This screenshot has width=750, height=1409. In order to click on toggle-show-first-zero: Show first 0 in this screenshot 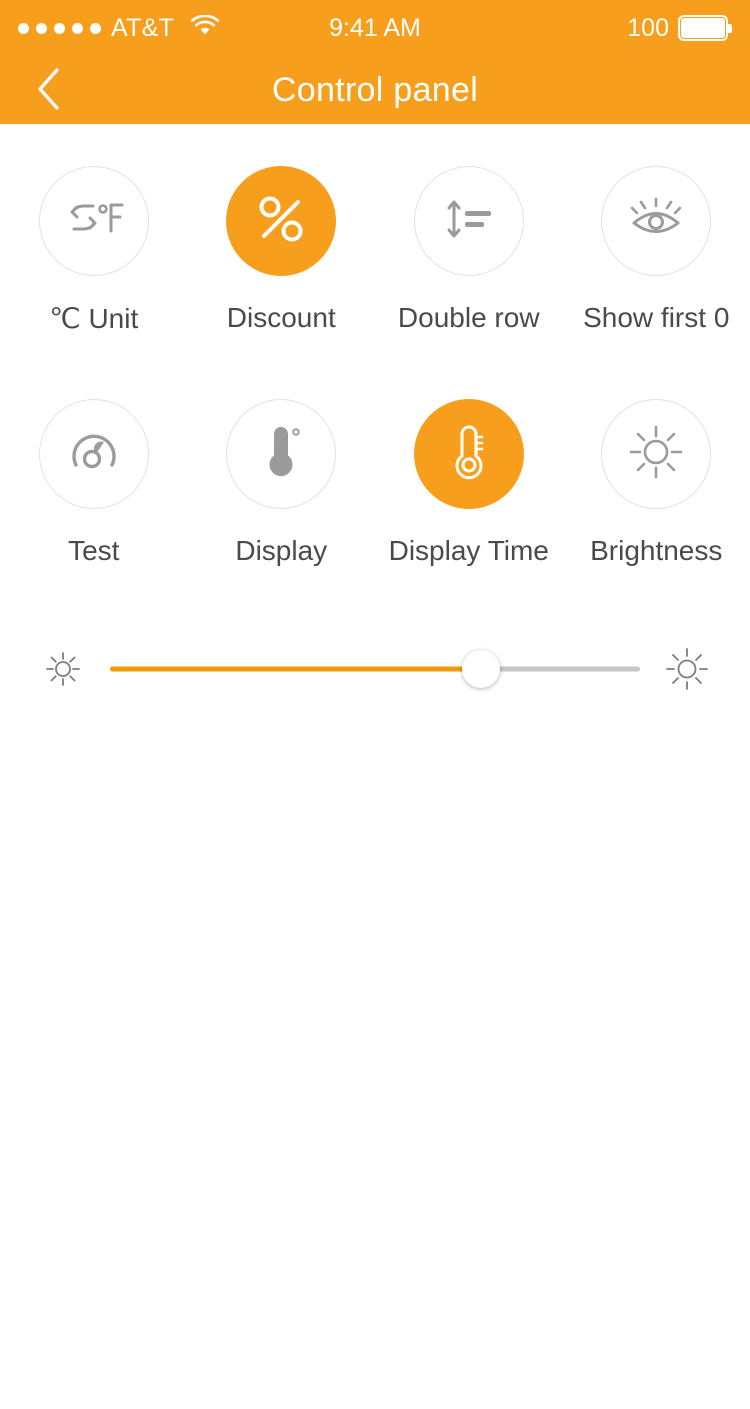, I will do `click(656, 250)`.